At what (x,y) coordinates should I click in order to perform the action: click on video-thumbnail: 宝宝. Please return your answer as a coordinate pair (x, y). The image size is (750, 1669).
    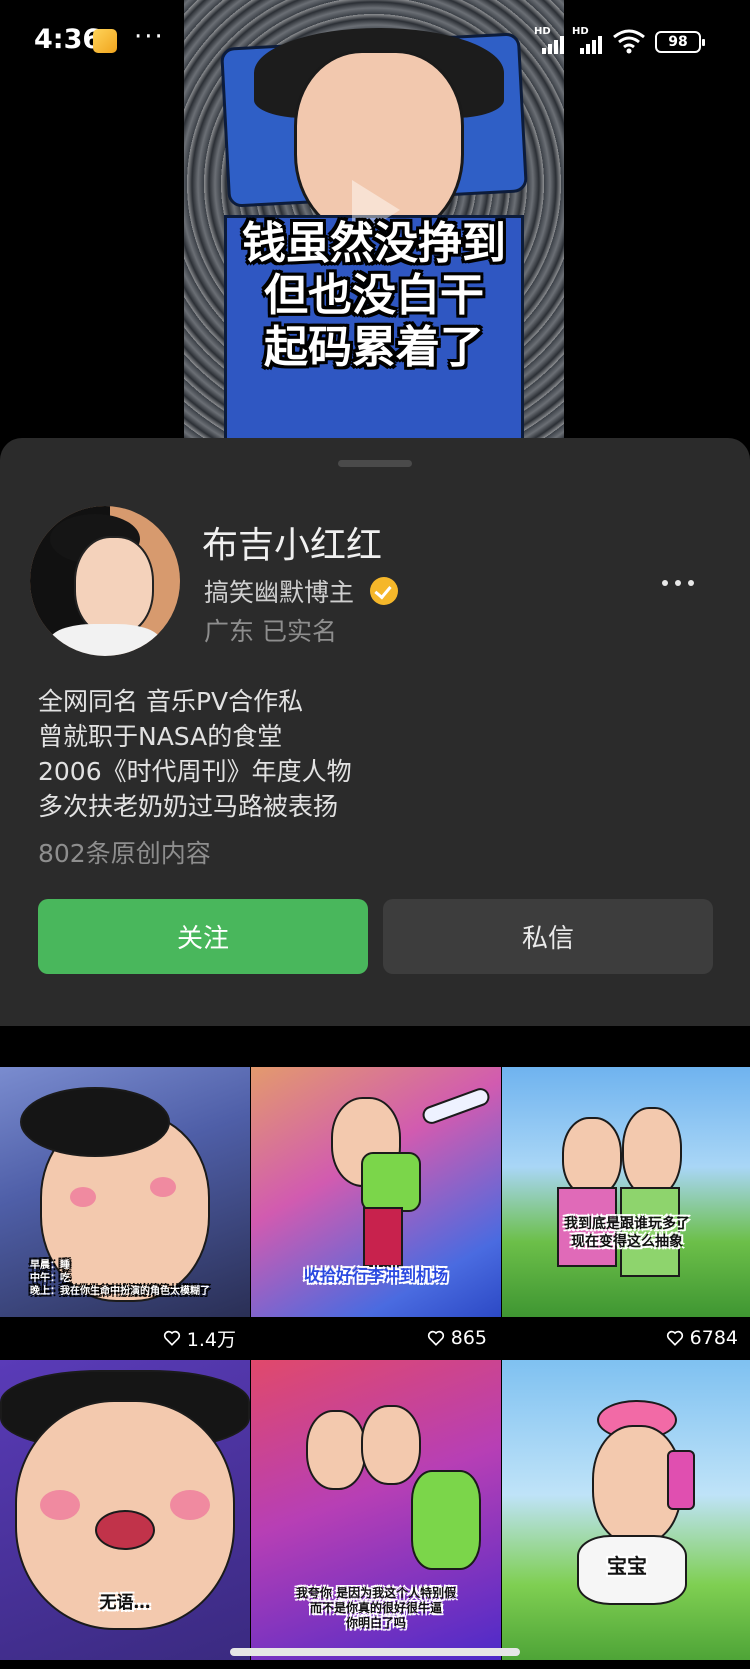
    Looking at the image, I should click on (626, 1510).